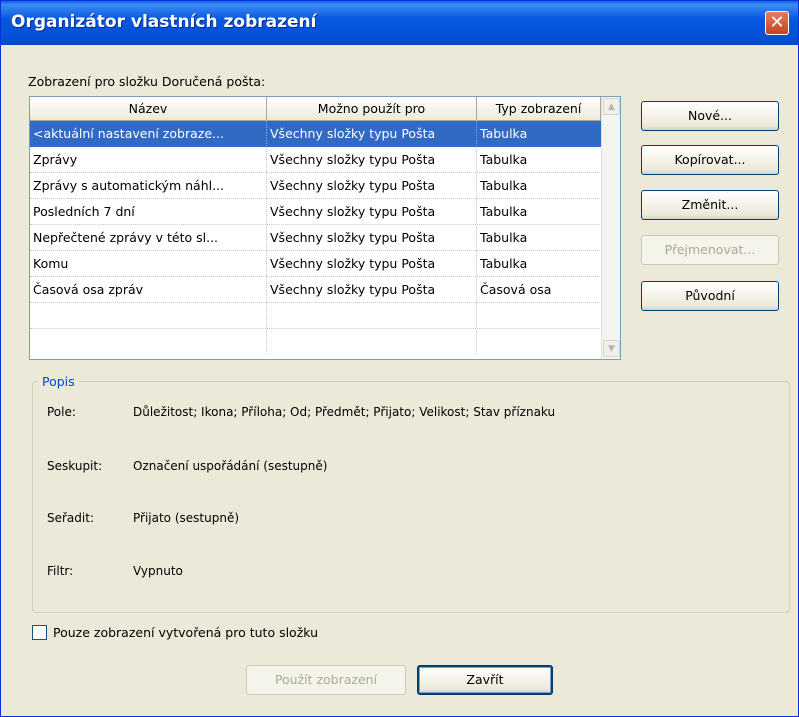  Describe the element at coordinates (539, 109) in the screenshot. I see `column-header-view-type: Typ zobrazení` at that location.